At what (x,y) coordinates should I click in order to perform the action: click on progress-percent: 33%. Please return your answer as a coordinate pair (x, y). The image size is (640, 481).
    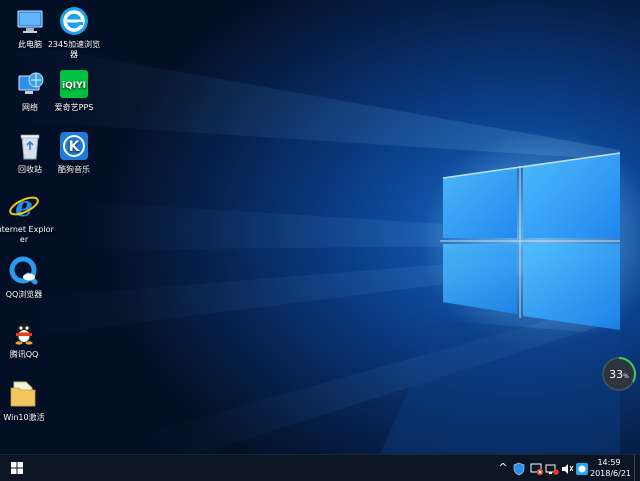
    Looking at the image, I should click on (619, 374).